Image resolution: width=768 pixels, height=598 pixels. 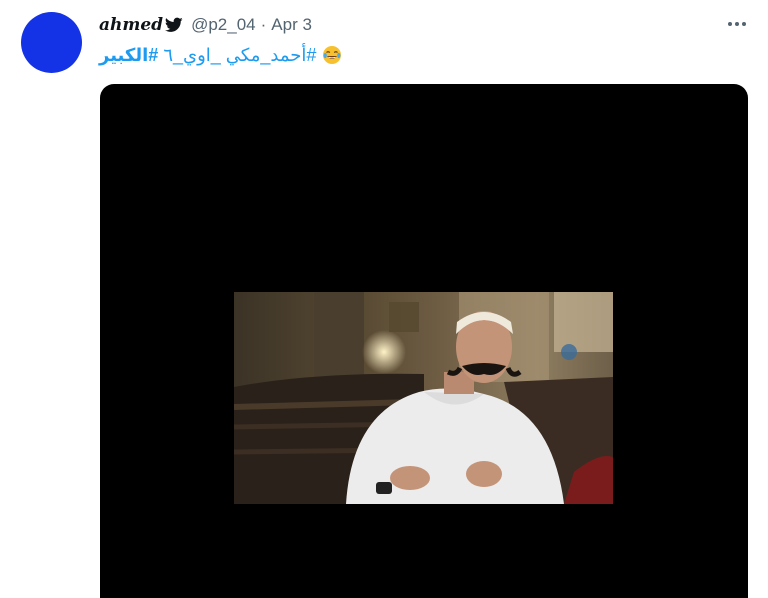 I want to click on tweet-header: ahmed @p2_04 · Apr 3, so click(x=205, y=25).